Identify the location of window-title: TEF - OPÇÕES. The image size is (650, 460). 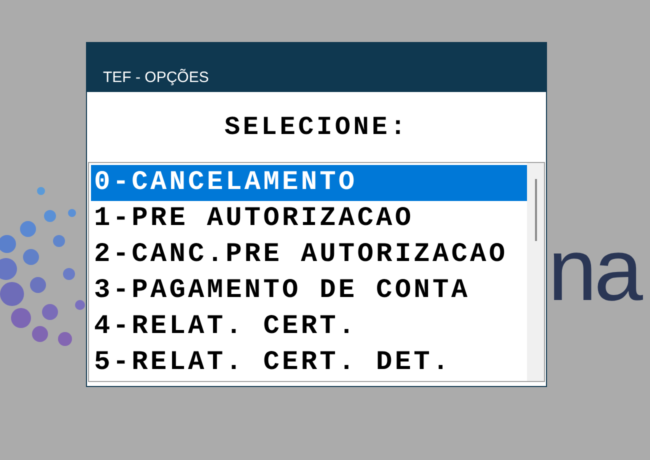
(156, 78).